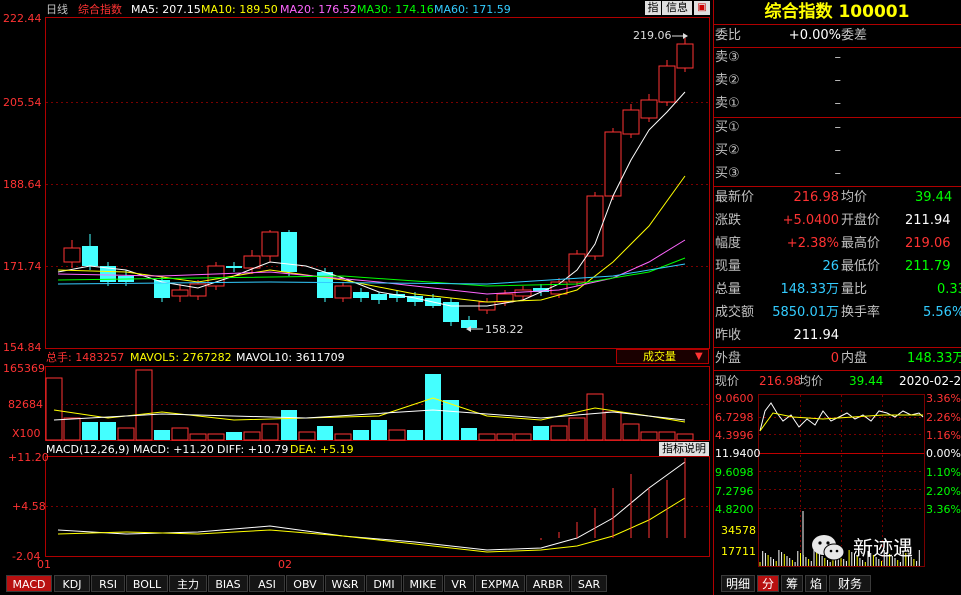  I want to click on close-icon: ▣, so click(702, 8).